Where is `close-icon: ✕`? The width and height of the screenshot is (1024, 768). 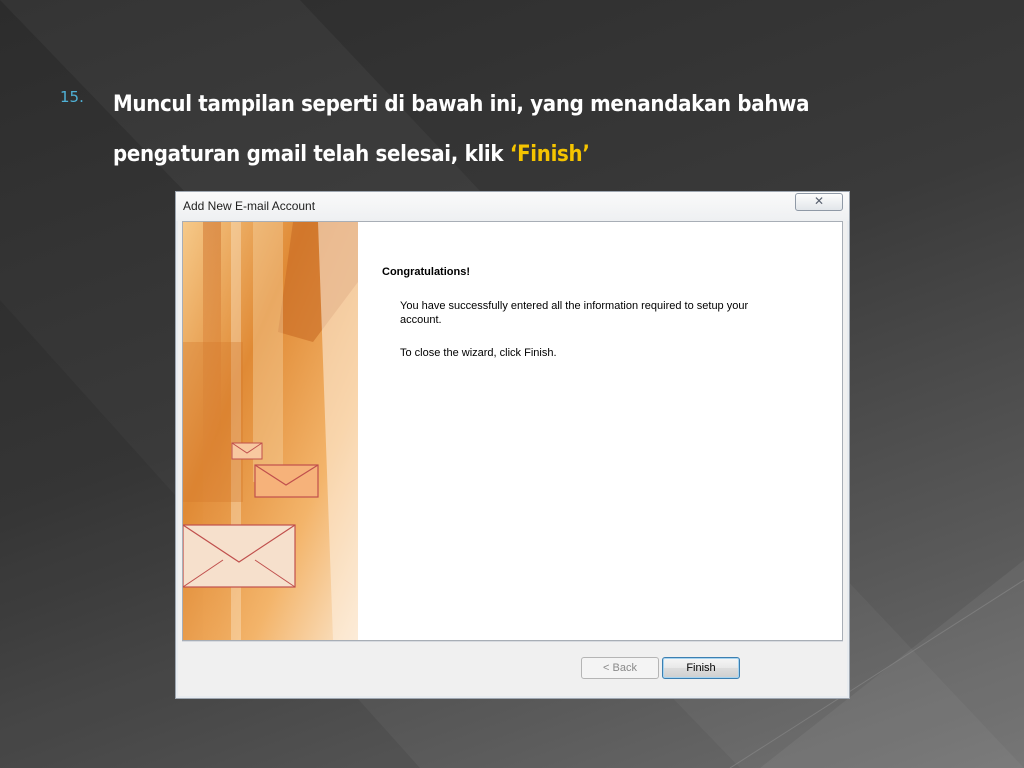
close-icon: ✕ is located at coordinates (819, 201).